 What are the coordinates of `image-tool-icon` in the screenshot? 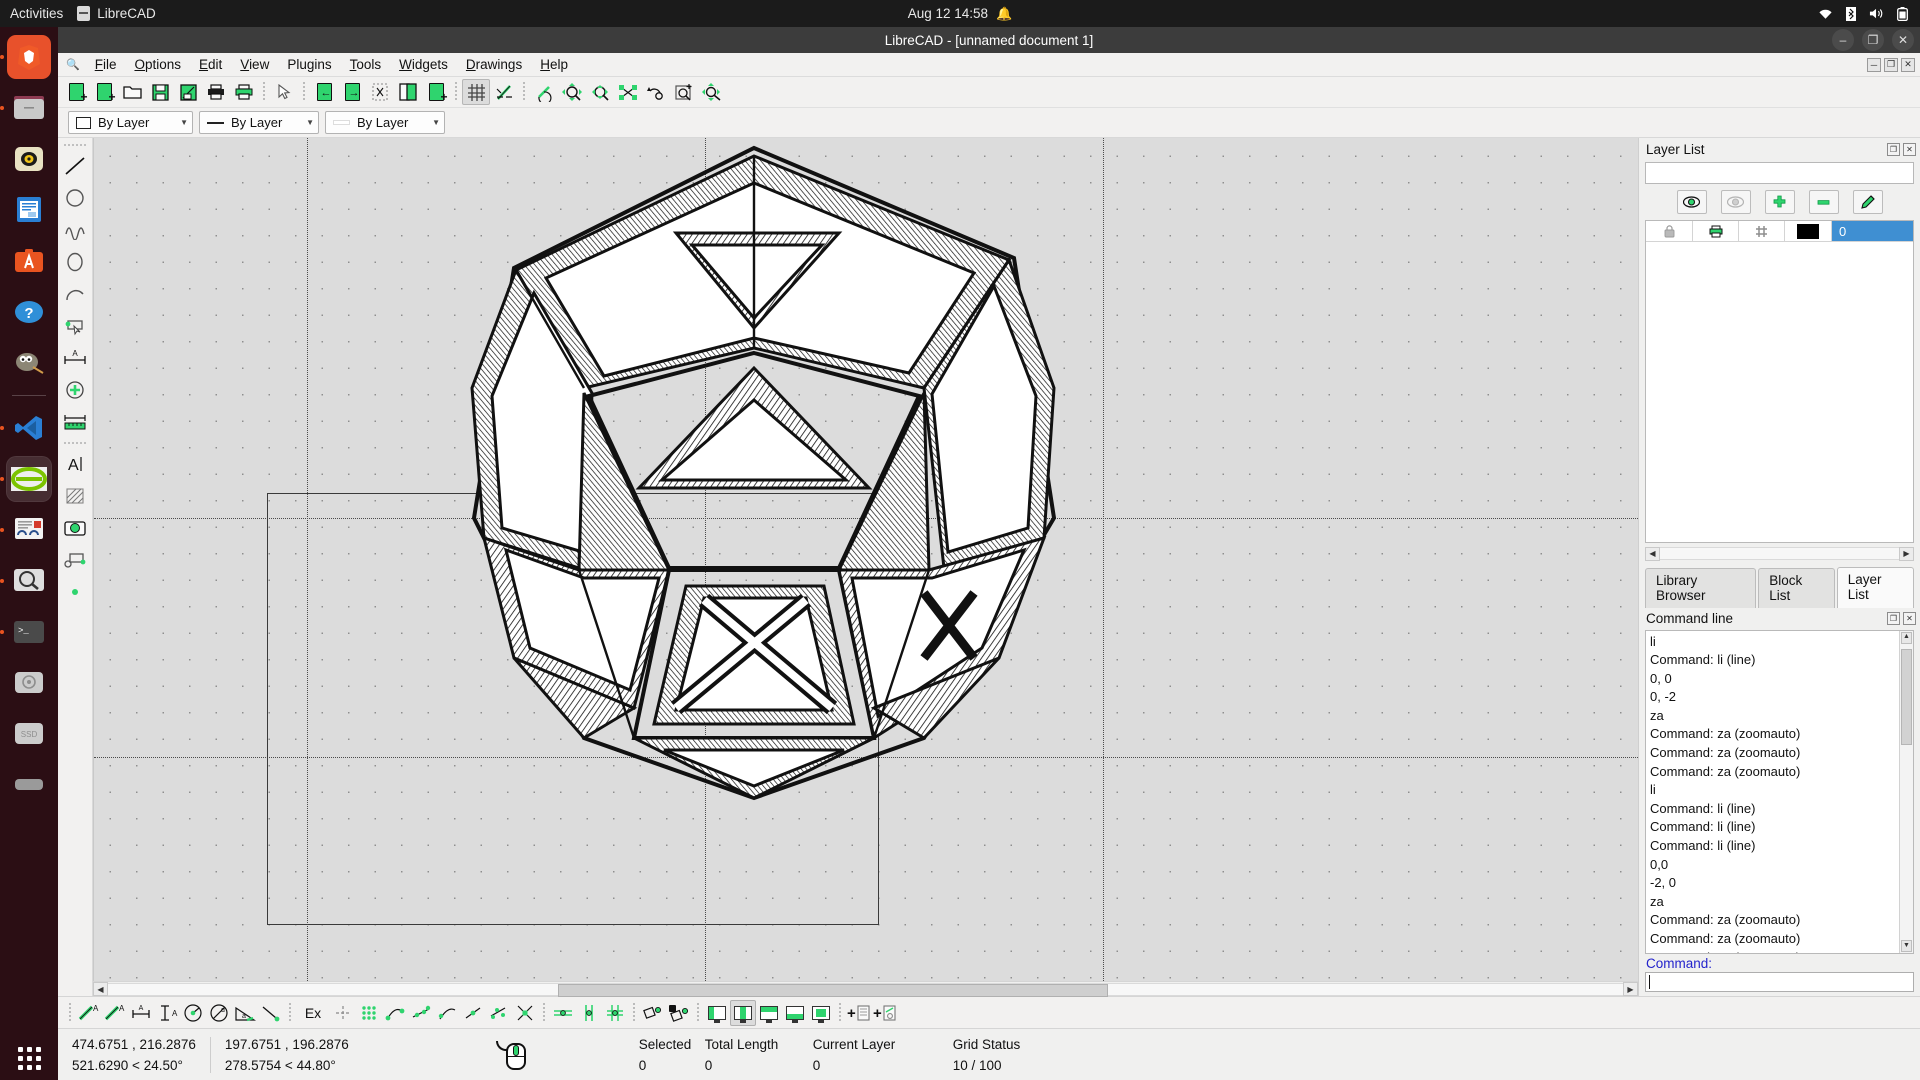 It's located at (75, 528).